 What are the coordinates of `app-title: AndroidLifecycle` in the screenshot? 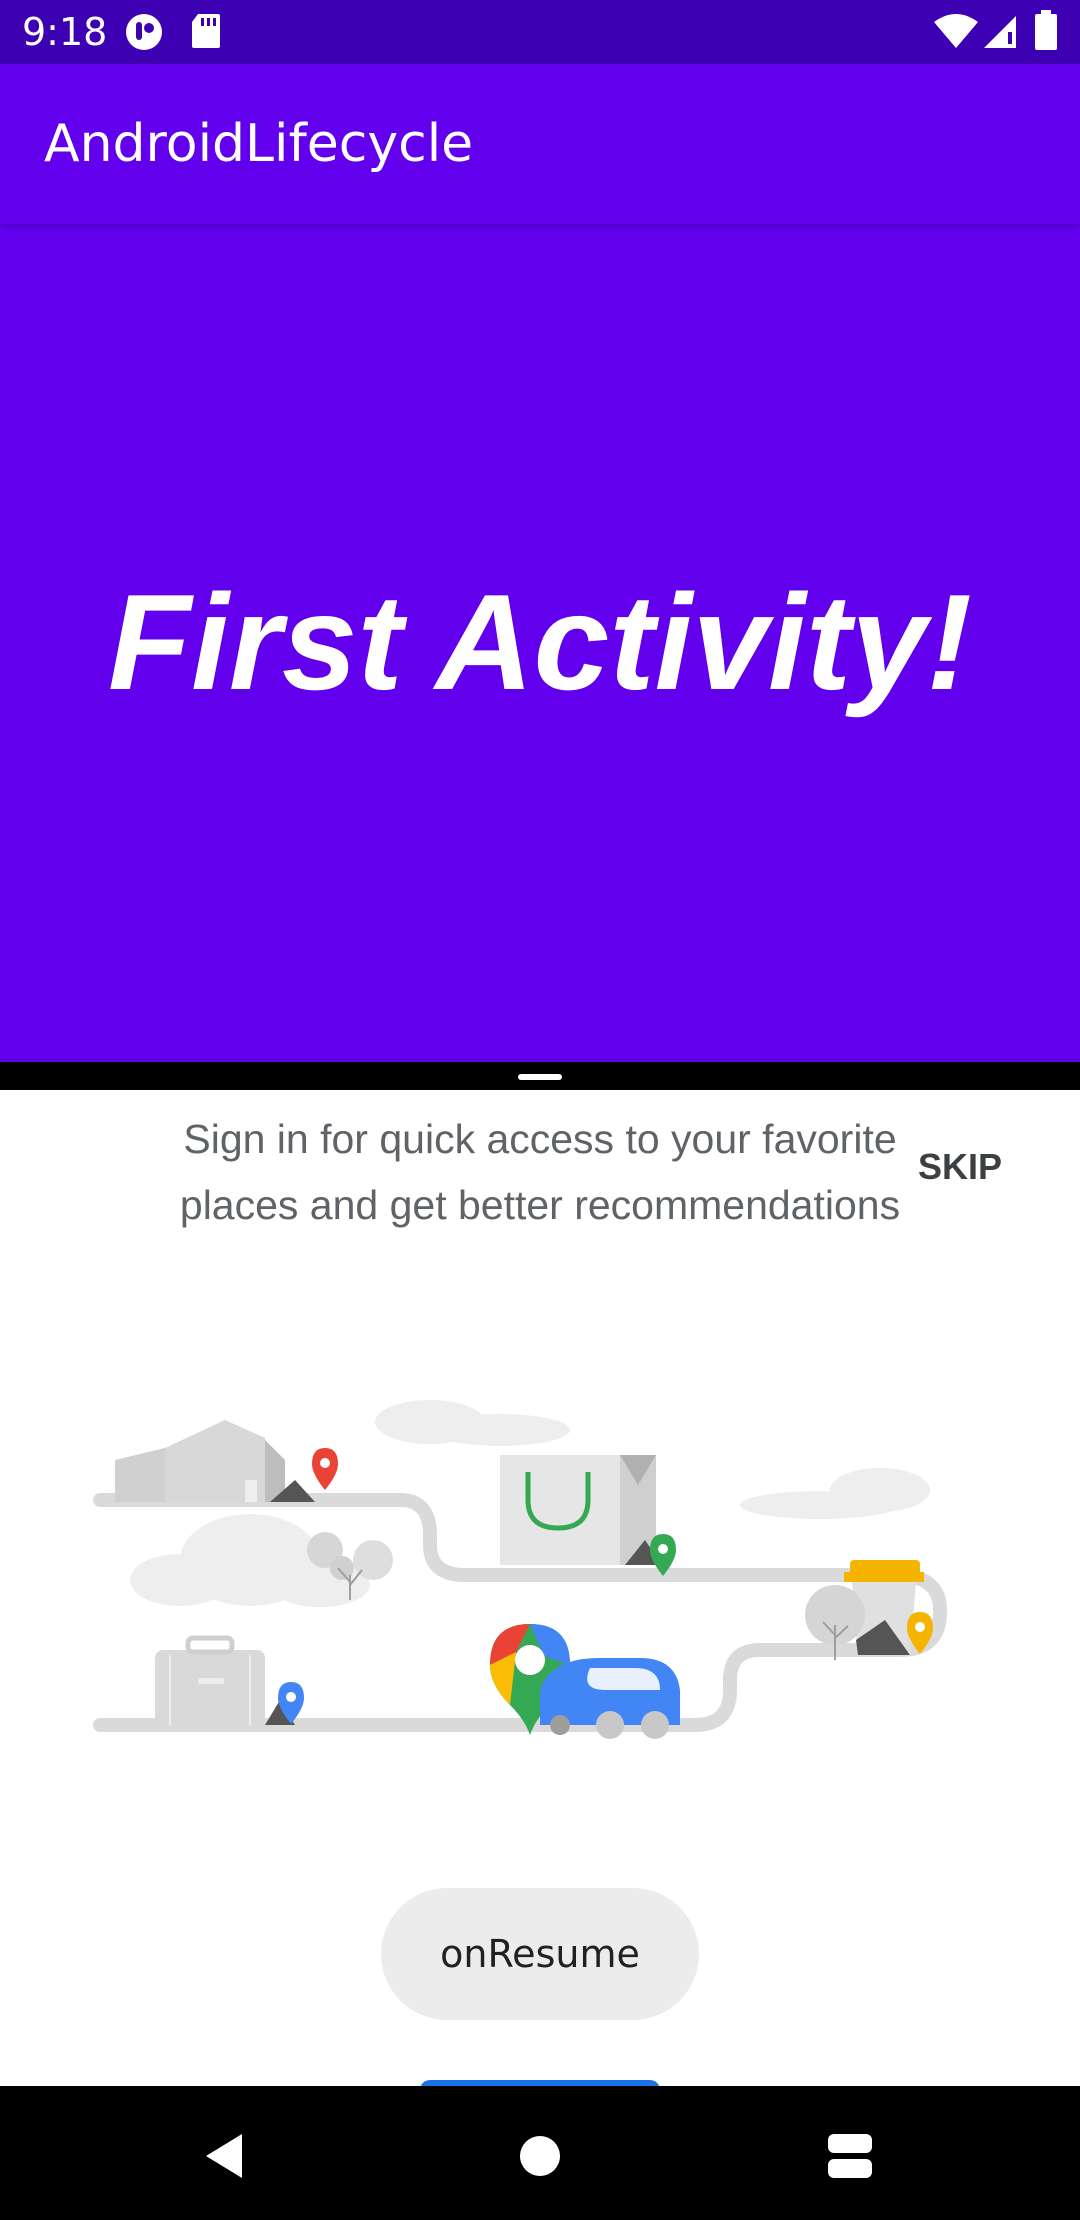 It's located at (259, 144).